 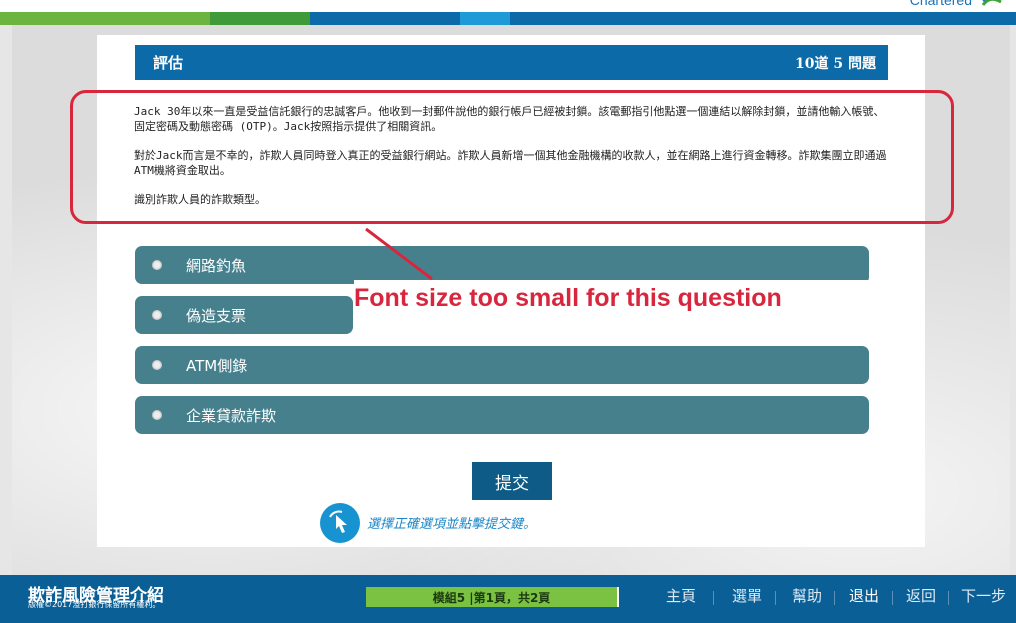 I want to click on option-counterfeit-check: 偽造支票, so click(x=244, y=315).